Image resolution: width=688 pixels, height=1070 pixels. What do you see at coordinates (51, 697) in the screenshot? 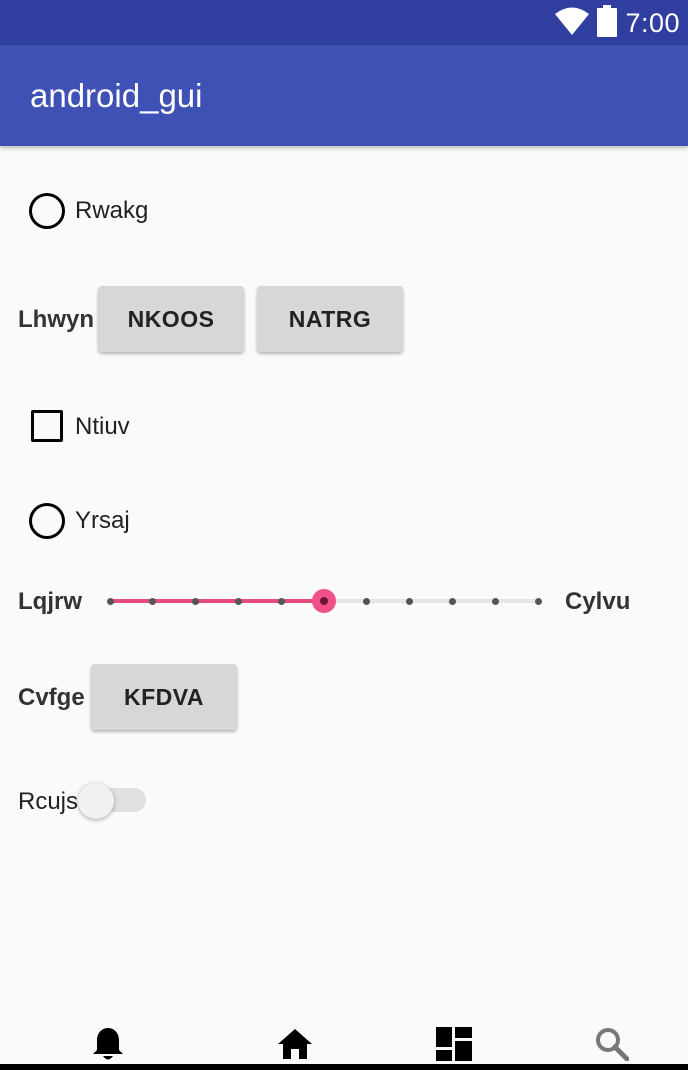
I see `cvfge-label: Cvfge` at bounding box center [51, 697].